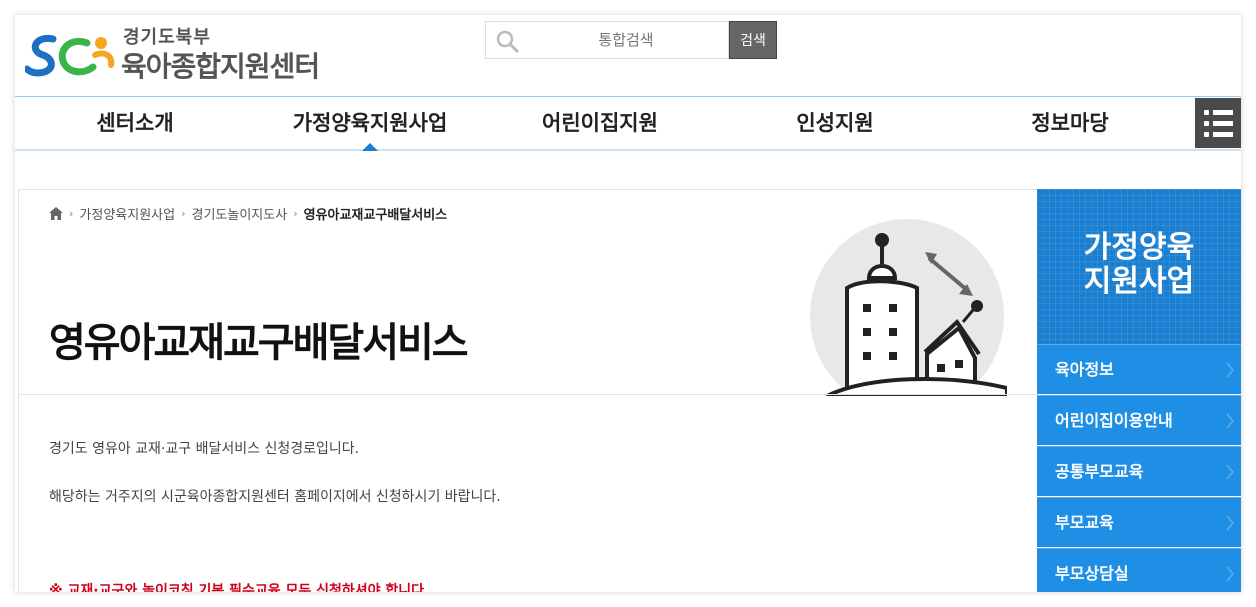 Image resolution: width=1256 pixels, height=607 pixels. I want to click on sidebar-item-common-parent-edu: 공통부모교육, so click(1139, 471).